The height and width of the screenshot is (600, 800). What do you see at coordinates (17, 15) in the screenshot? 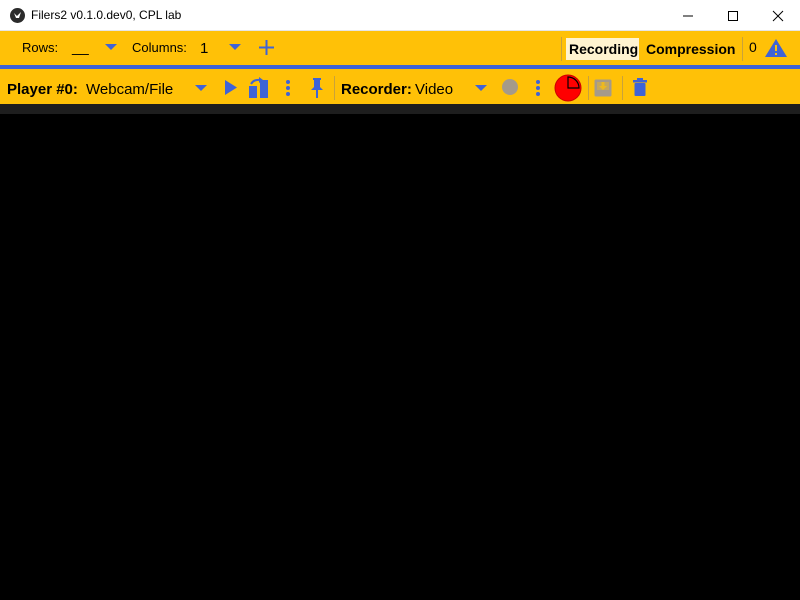
I see `app-logo-icon` at bounding box center [17, 15].